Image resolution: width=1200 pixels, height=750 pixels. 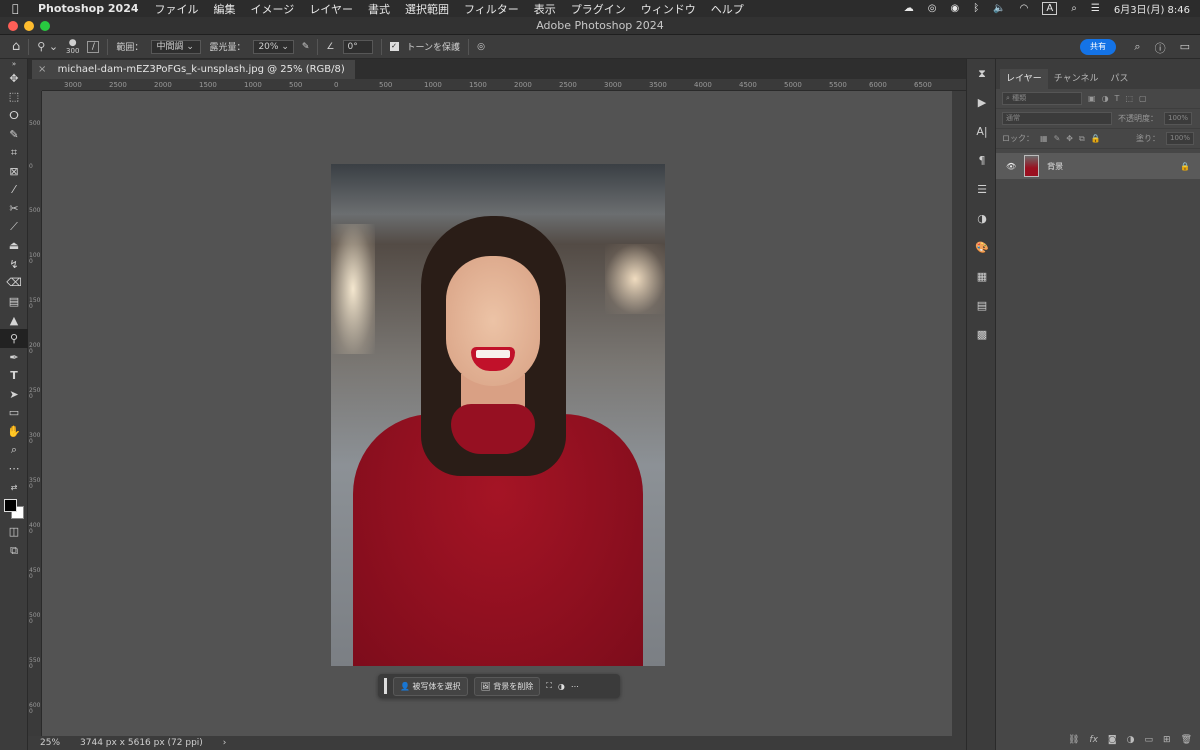 I want to click on home-icon: ⌂, so click(x=16, y=46).